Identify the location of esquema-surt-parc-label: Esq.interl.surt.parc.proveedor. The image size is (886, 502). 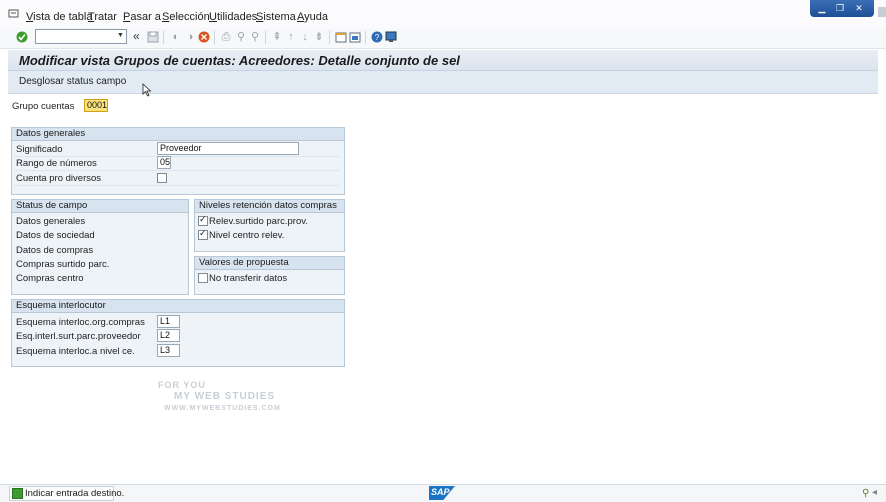
(78, 336).